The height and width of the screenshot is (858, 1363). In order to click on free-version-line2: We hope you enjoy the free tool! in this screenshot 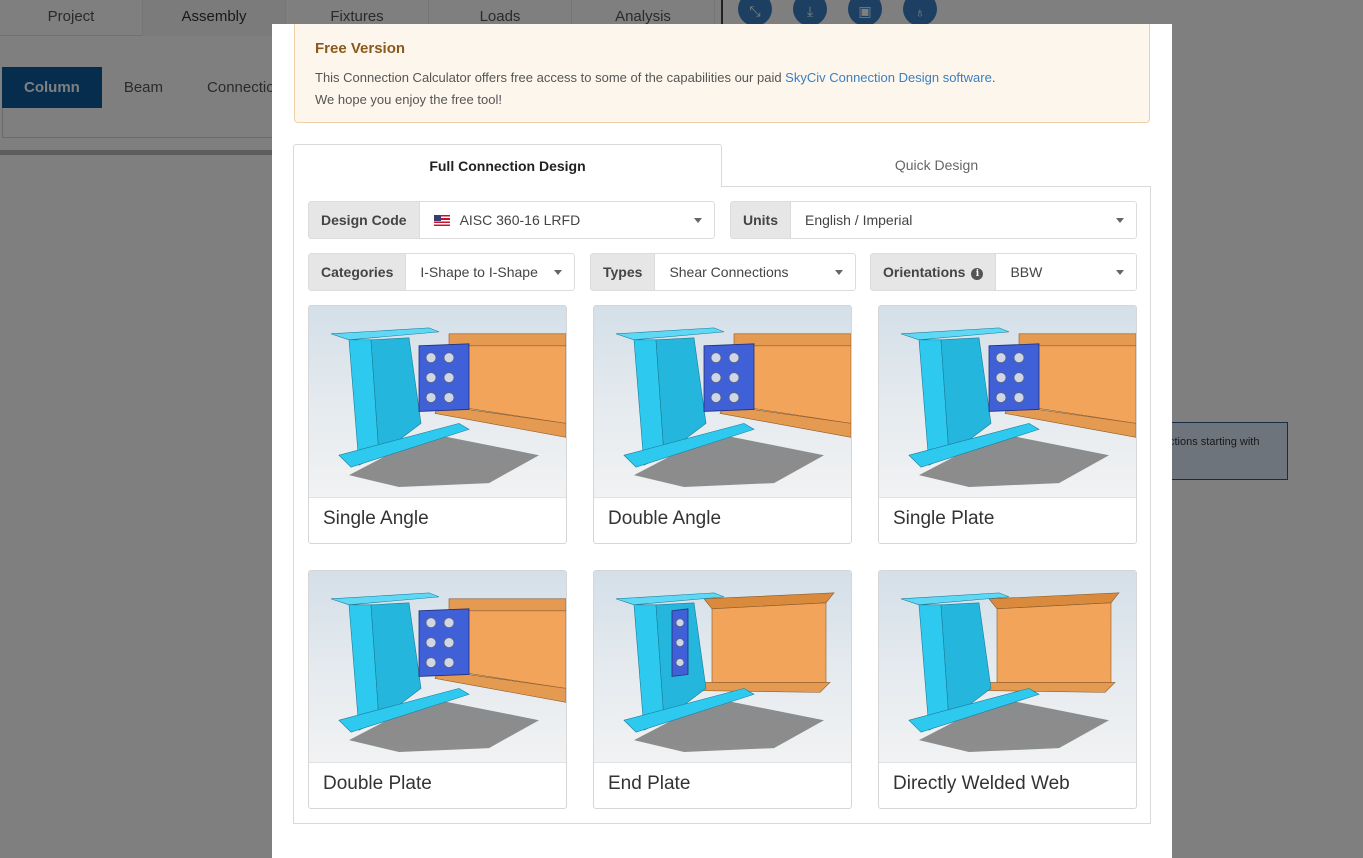, I will do `click(408, 99)`.